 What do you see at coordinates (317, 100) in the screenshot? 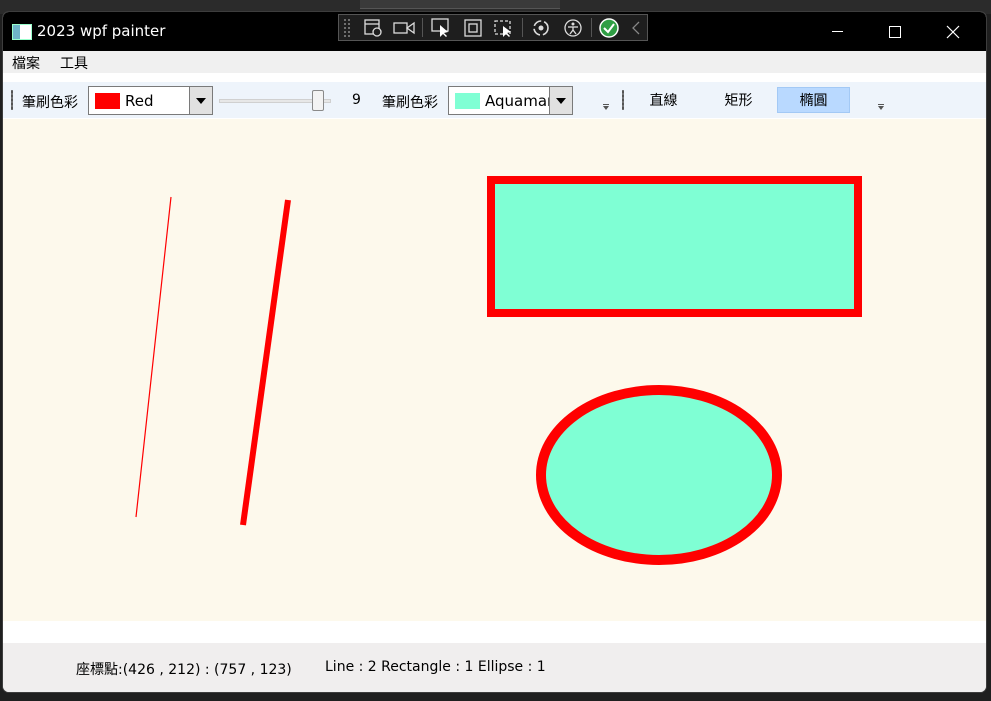
I see `thickness-slider-thumb` at bounding box center [317, 100].